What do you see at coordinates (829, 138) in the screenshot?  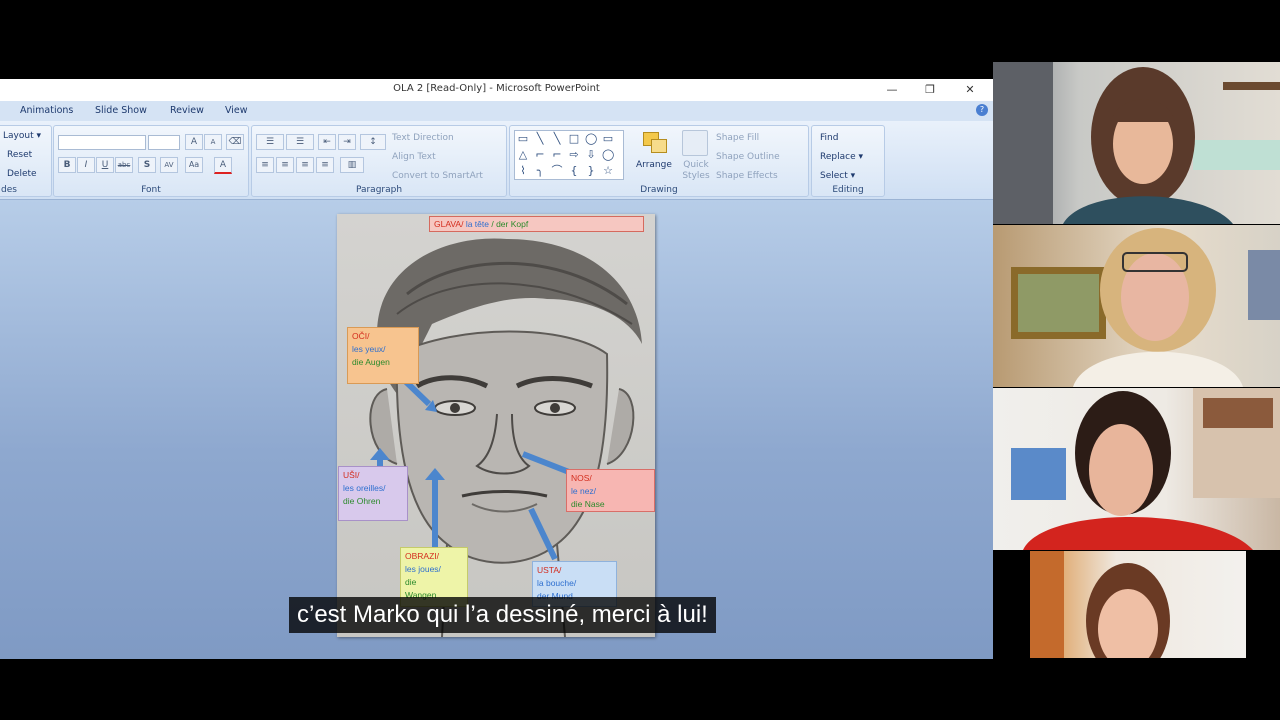 I see `find-button: Find` at bounding box center [829, 138].